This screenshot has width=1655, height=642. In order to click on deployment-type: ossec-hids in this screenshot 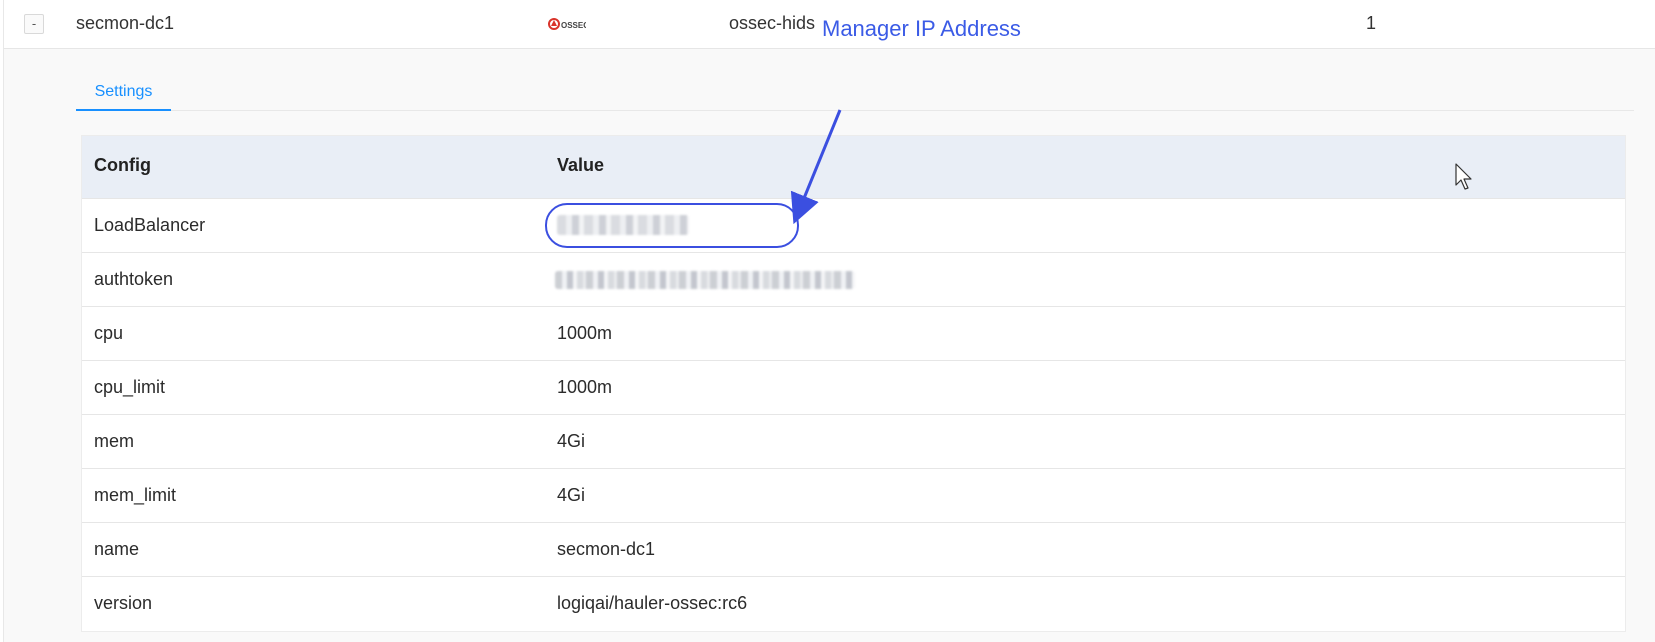, I will do `click(772, 23)`.